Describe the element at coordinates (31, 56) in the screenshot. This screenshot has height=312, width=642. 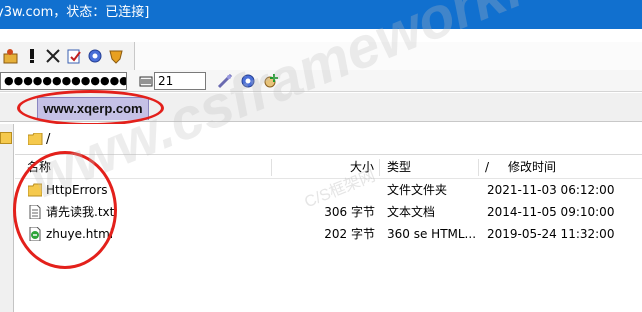
I see `alert-icon` at that location.